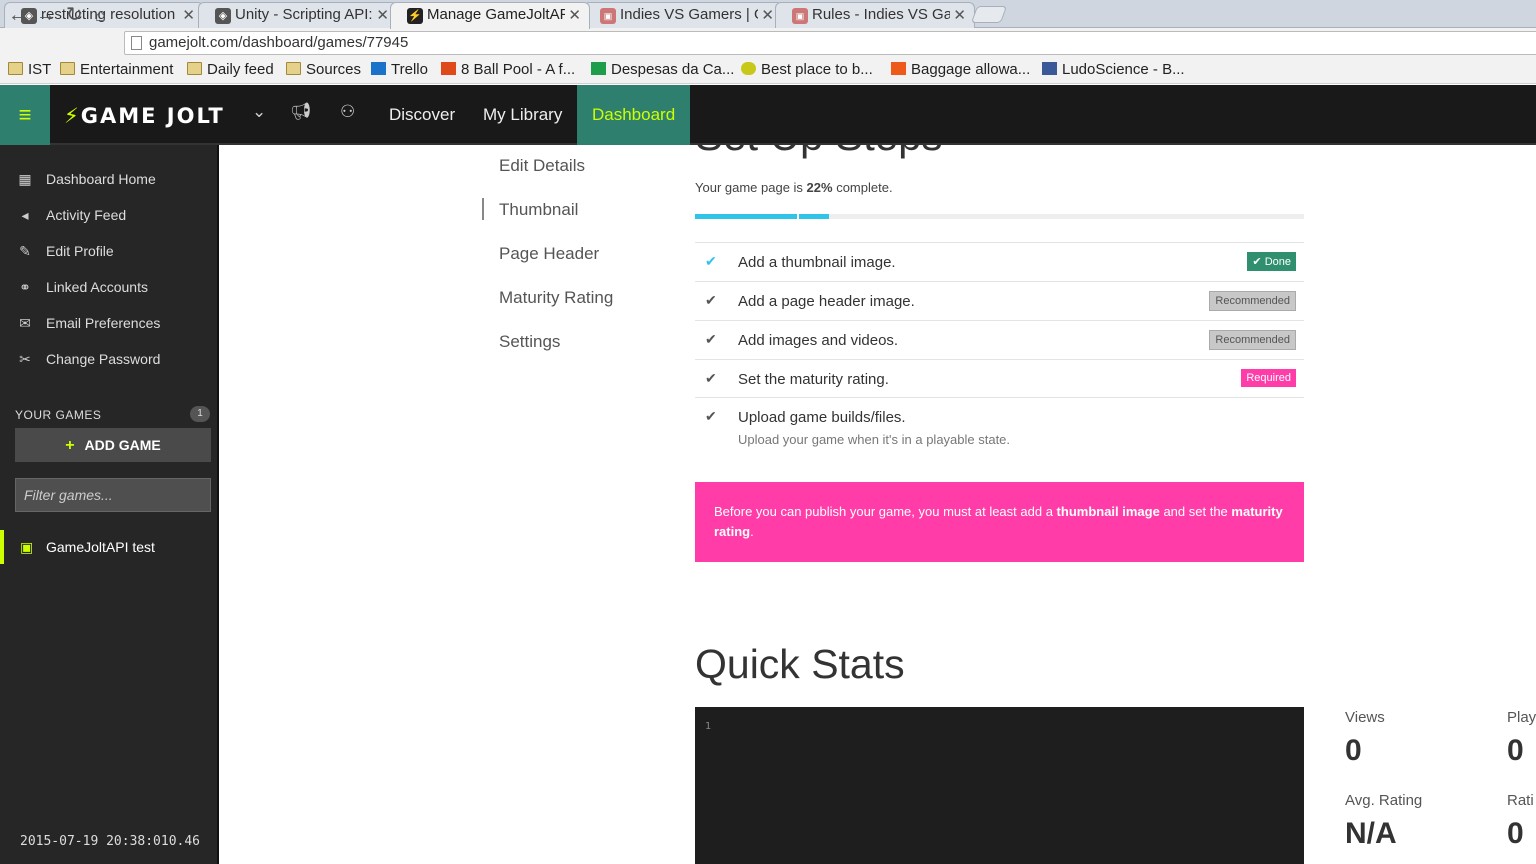  What do you see at coordinates (549, 254) in the screenshot?
I see `subnav-page-header: Page Header` at bounding box center [549, 254].